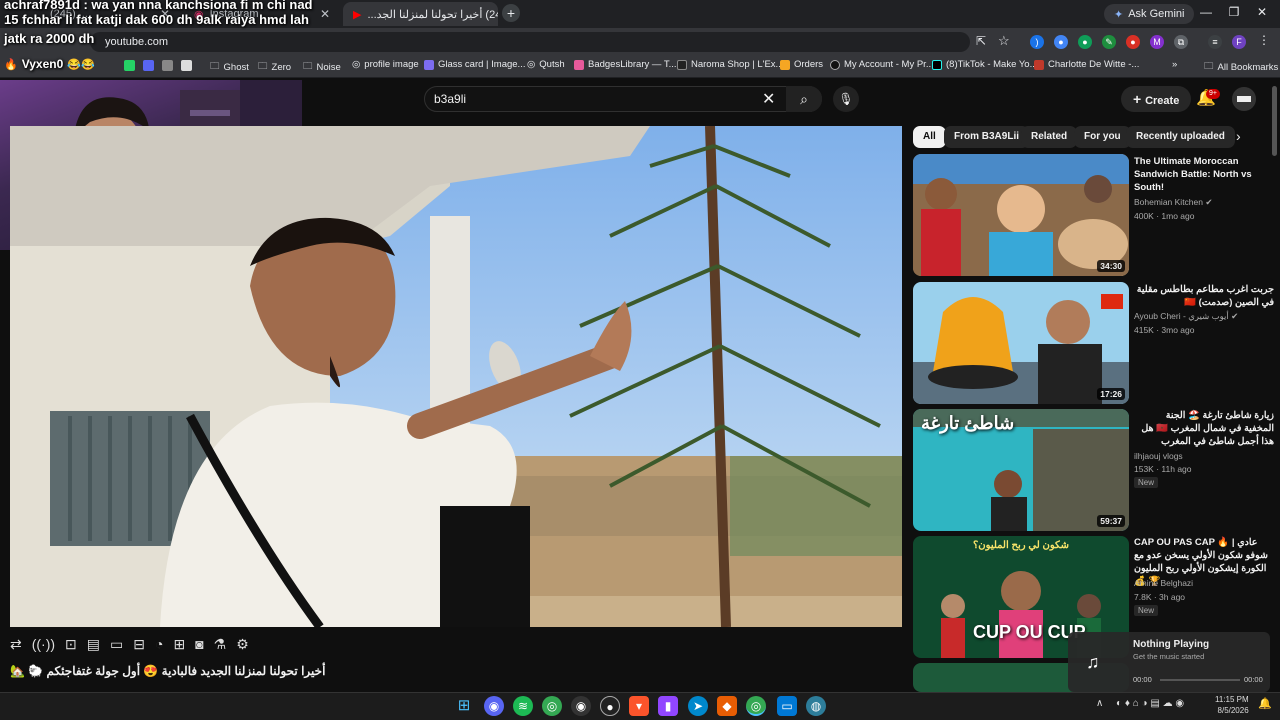 Image resolution: width=1280 pixels, height=720 pixels. Describe the element at coordinates (511, 13) in the screenshot. I see `new-tab-button: +` at that location.